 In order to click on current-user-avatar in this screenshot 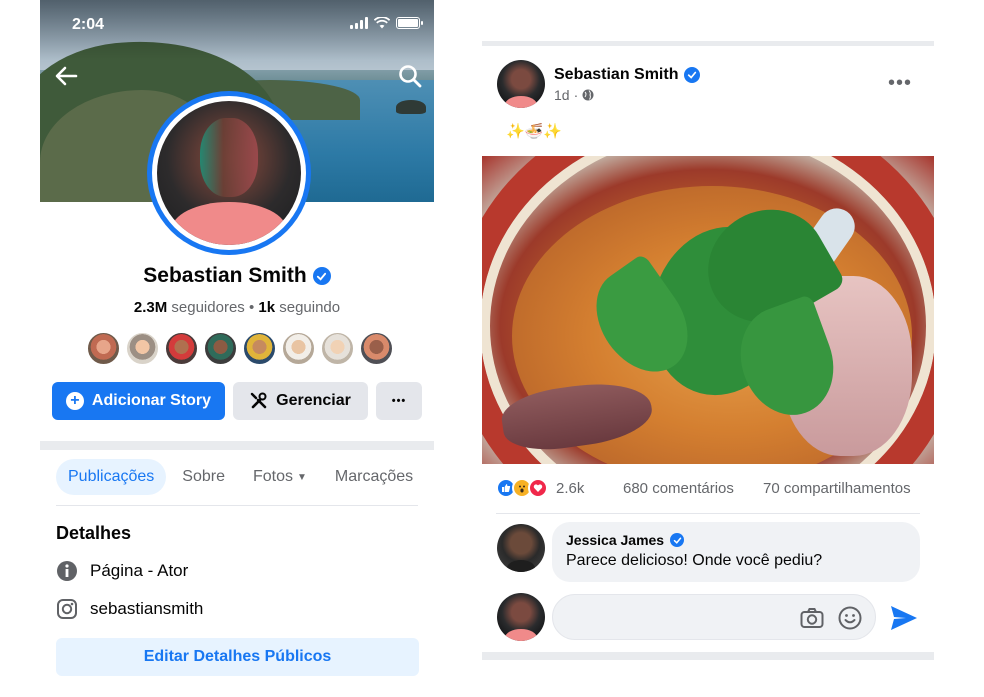, I will do `click(521, 617)`.